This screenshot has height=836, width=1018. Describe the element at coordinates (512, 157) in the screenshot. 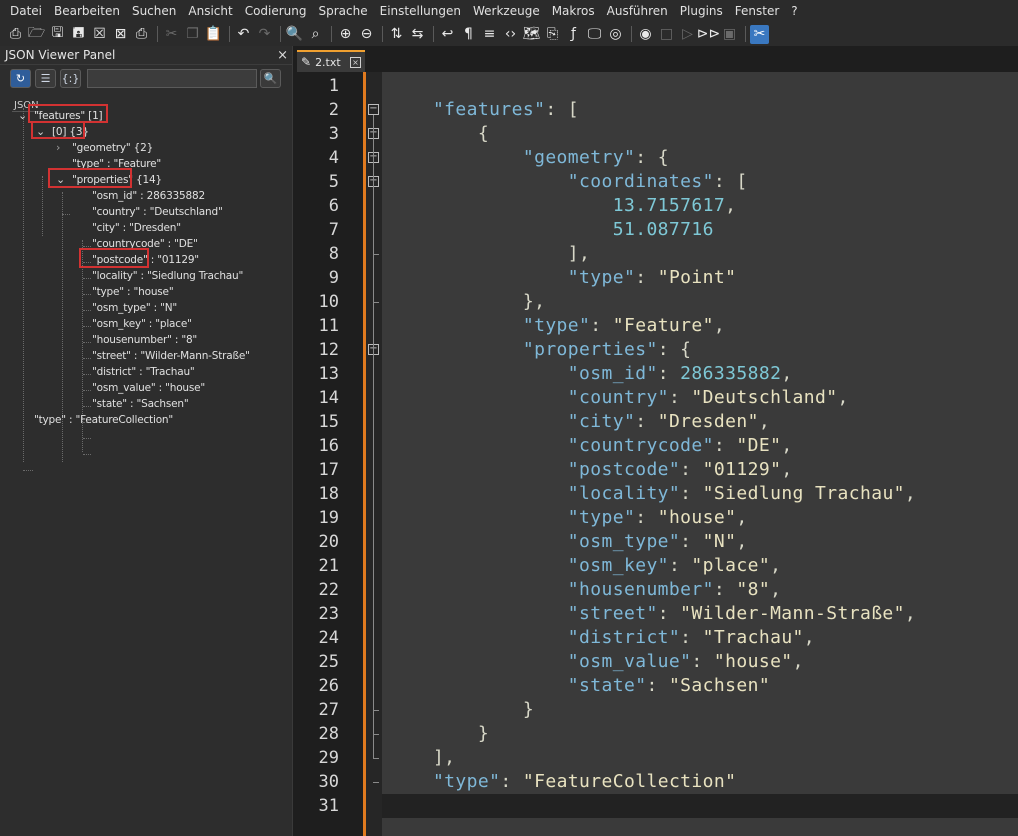

I see `code-token: "geometry"` at that location.